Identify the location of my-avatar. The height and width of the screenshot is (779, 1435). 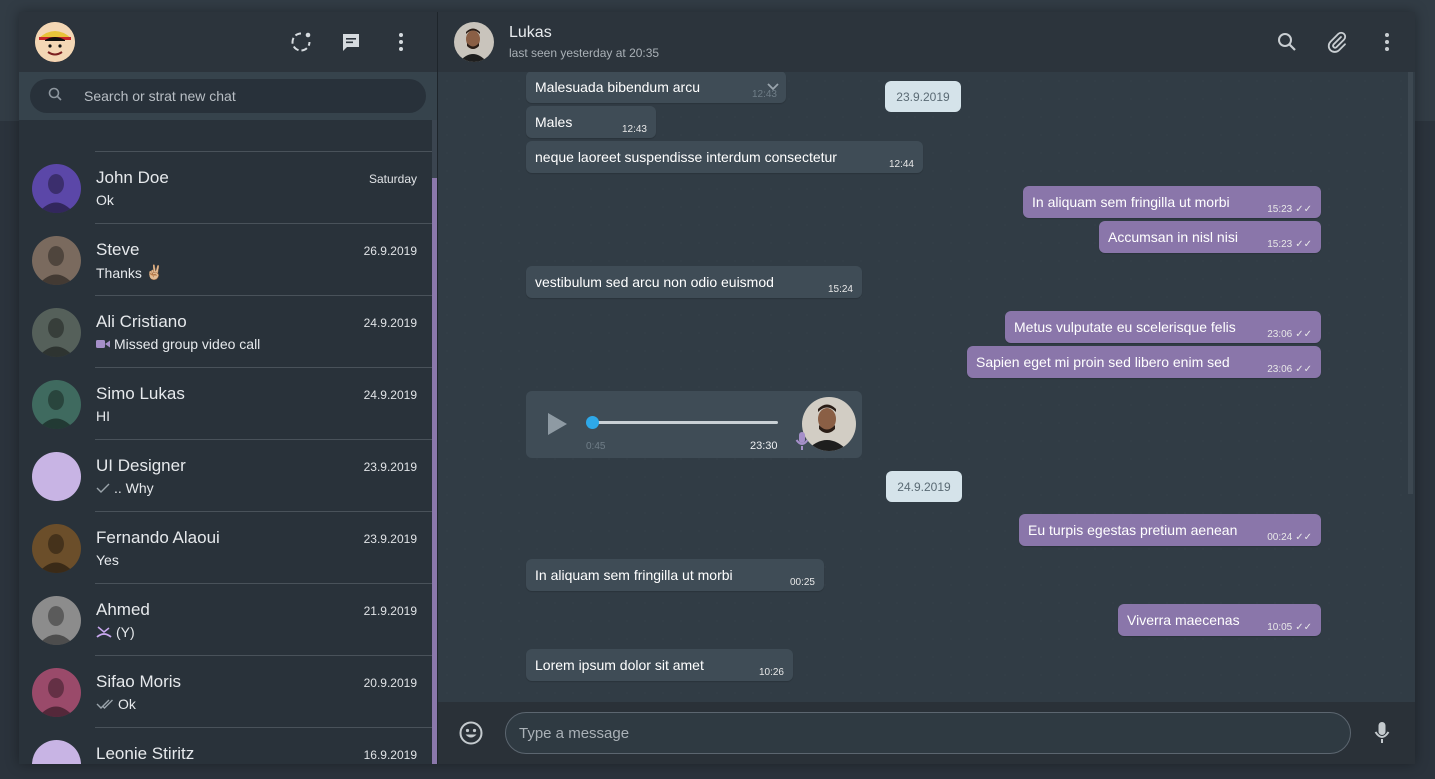
(55, 42).